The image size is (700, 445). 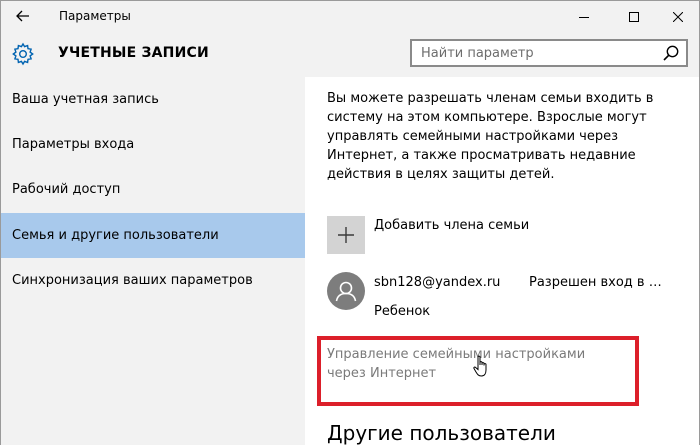 I want to click on sidebar-item-label: Рабочий доступ, so click(x=66, y=189).